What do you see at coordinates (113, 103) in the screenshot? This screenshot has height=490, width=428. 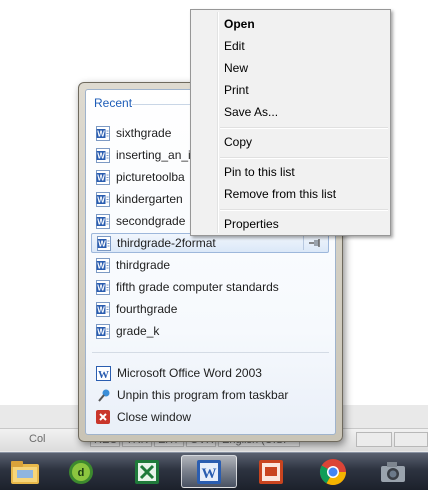 I see `recent-header: Recent` at bounding box center [113, 103].